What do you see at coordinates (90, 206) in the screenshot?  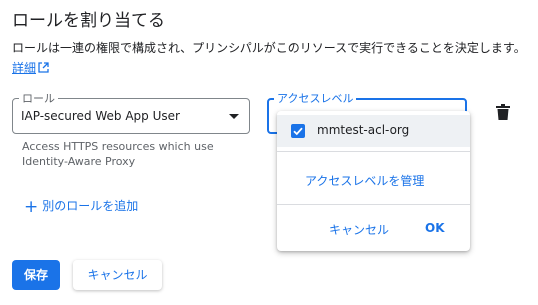 I see `add-role-label: 別のロールを追加` at bounding box center [90, 206].